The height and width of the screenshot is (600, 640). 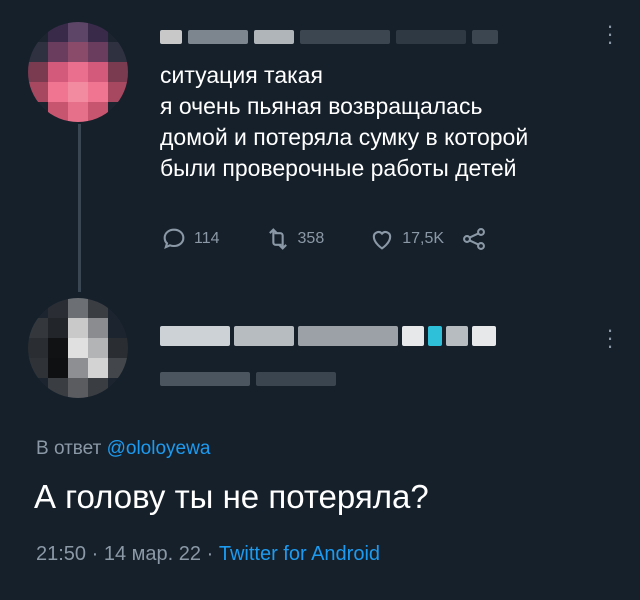 I want to click on original-tweet-line: ситуация такая, so click(x=241, y=75).